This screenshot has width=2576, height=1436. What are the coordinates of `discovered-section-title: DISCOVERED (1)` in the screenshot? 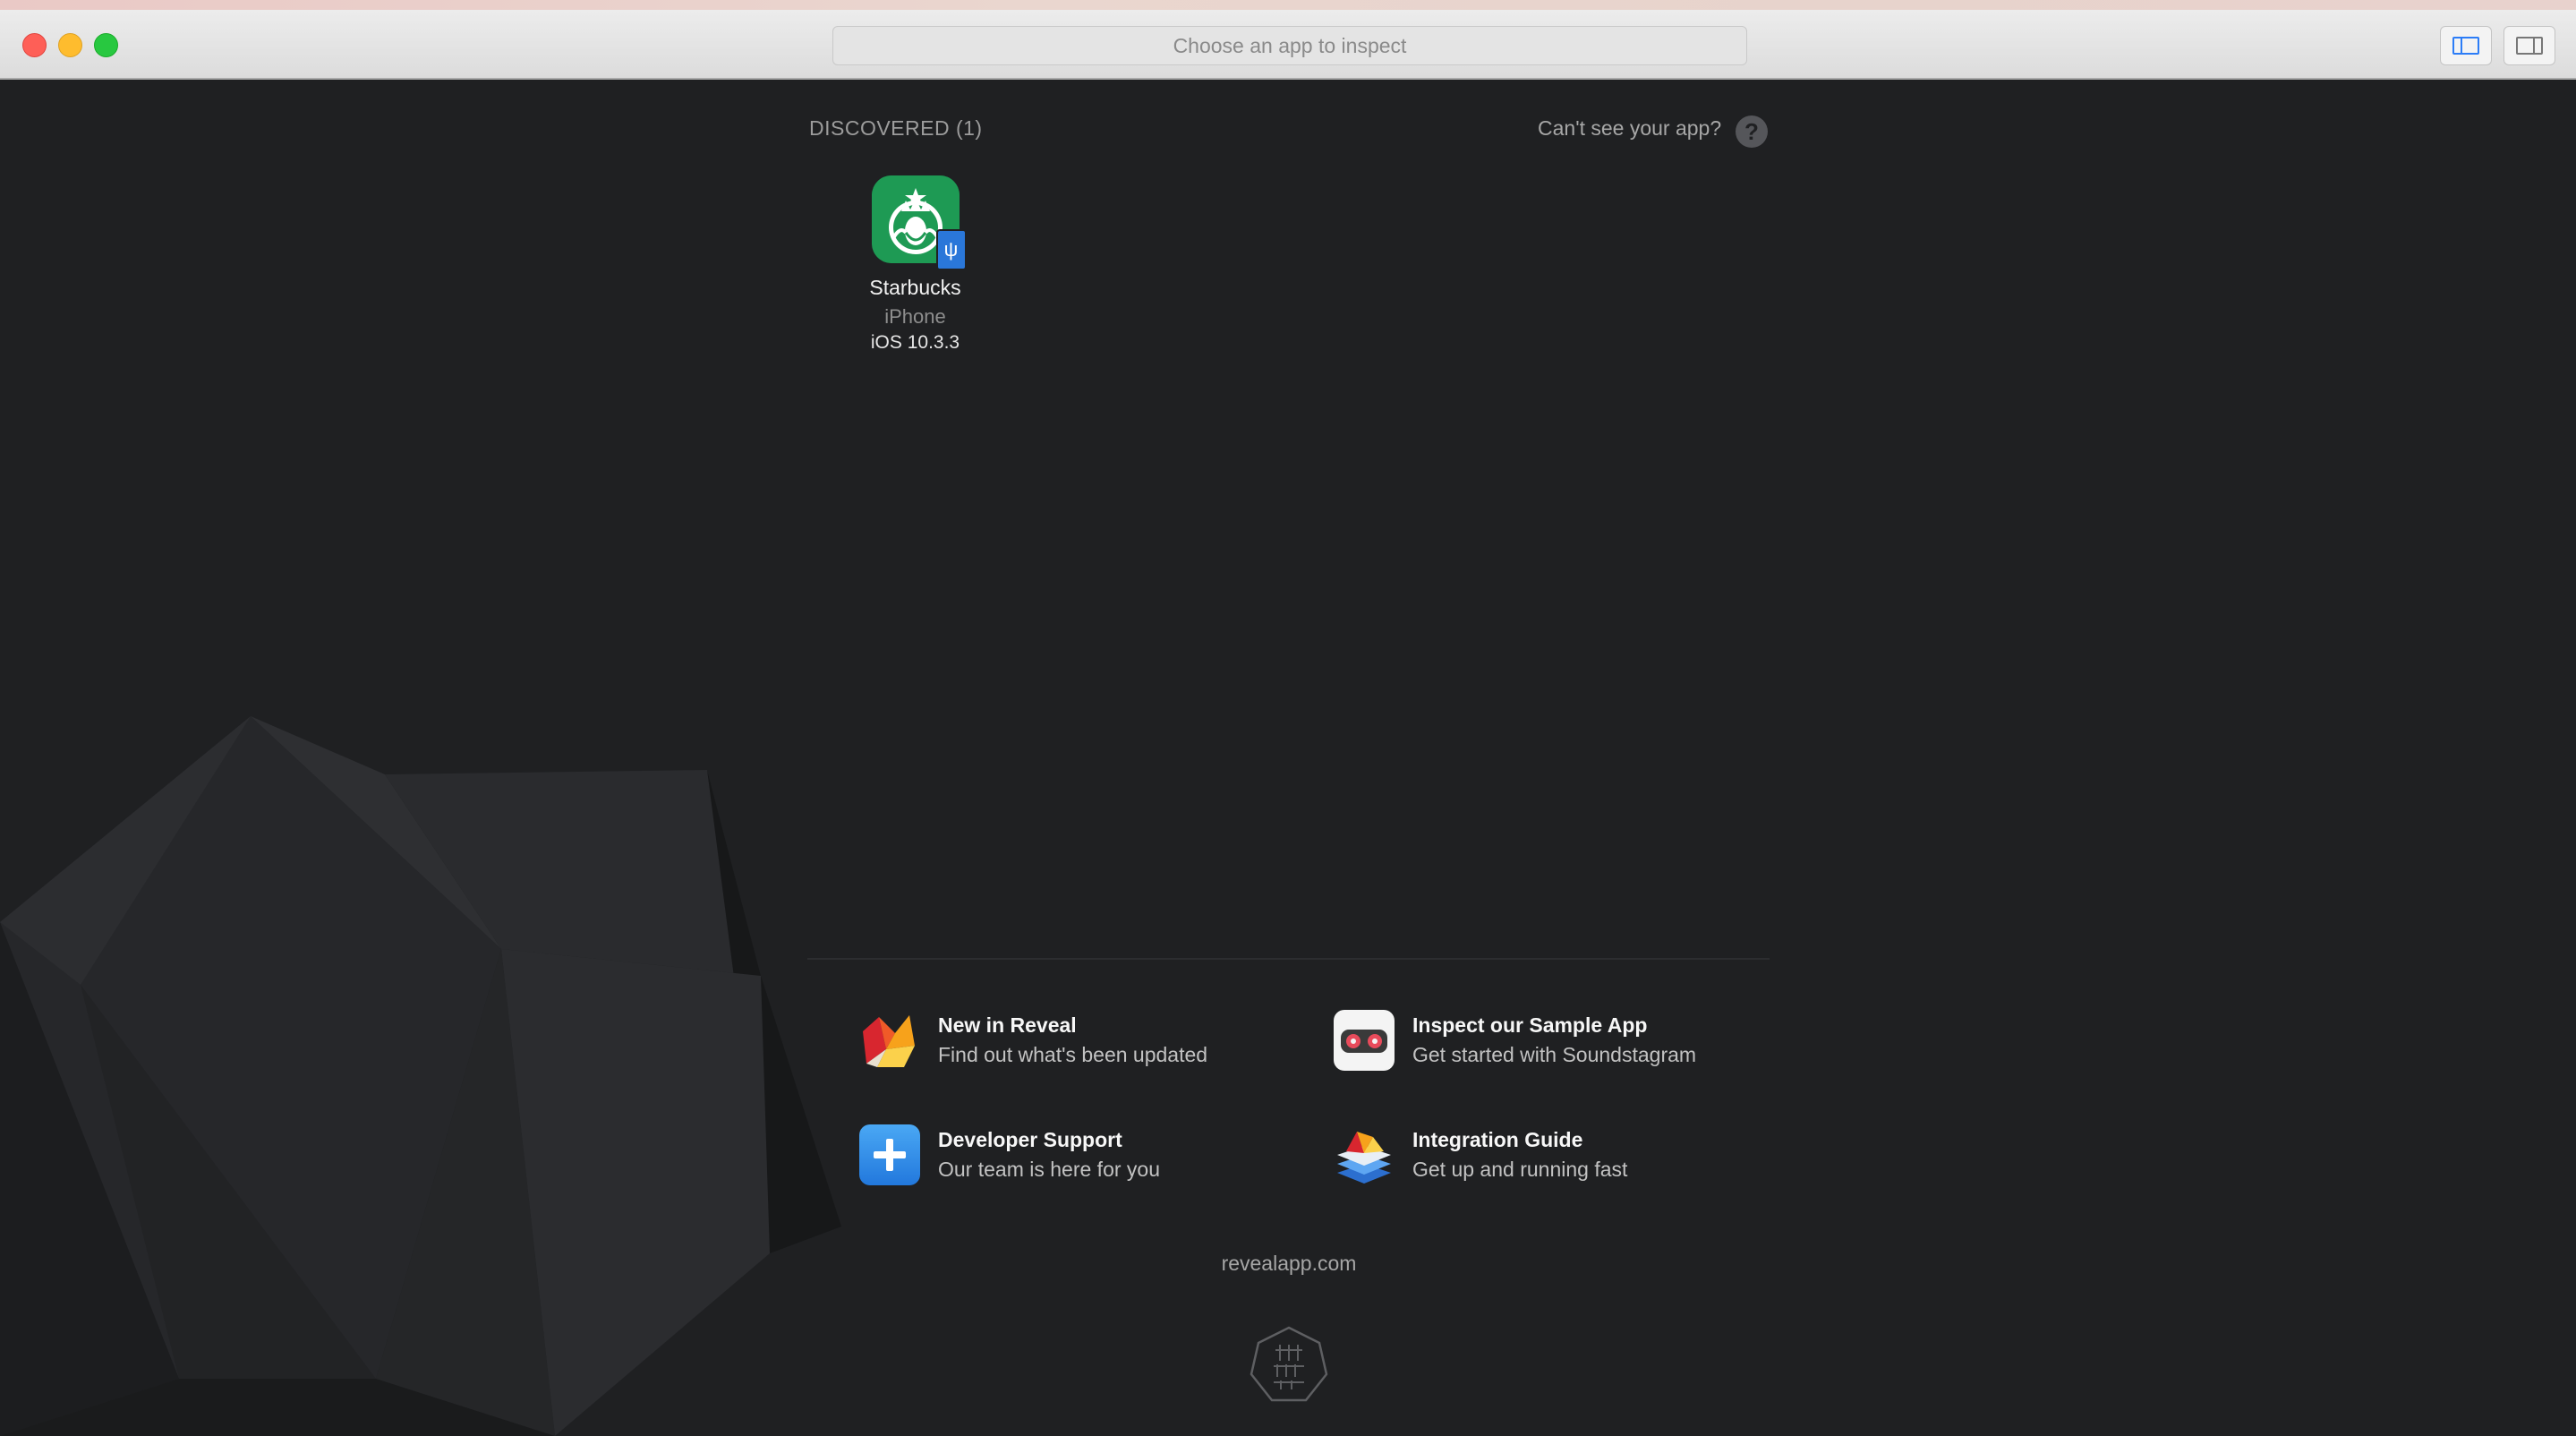 It's located at (896, 128).